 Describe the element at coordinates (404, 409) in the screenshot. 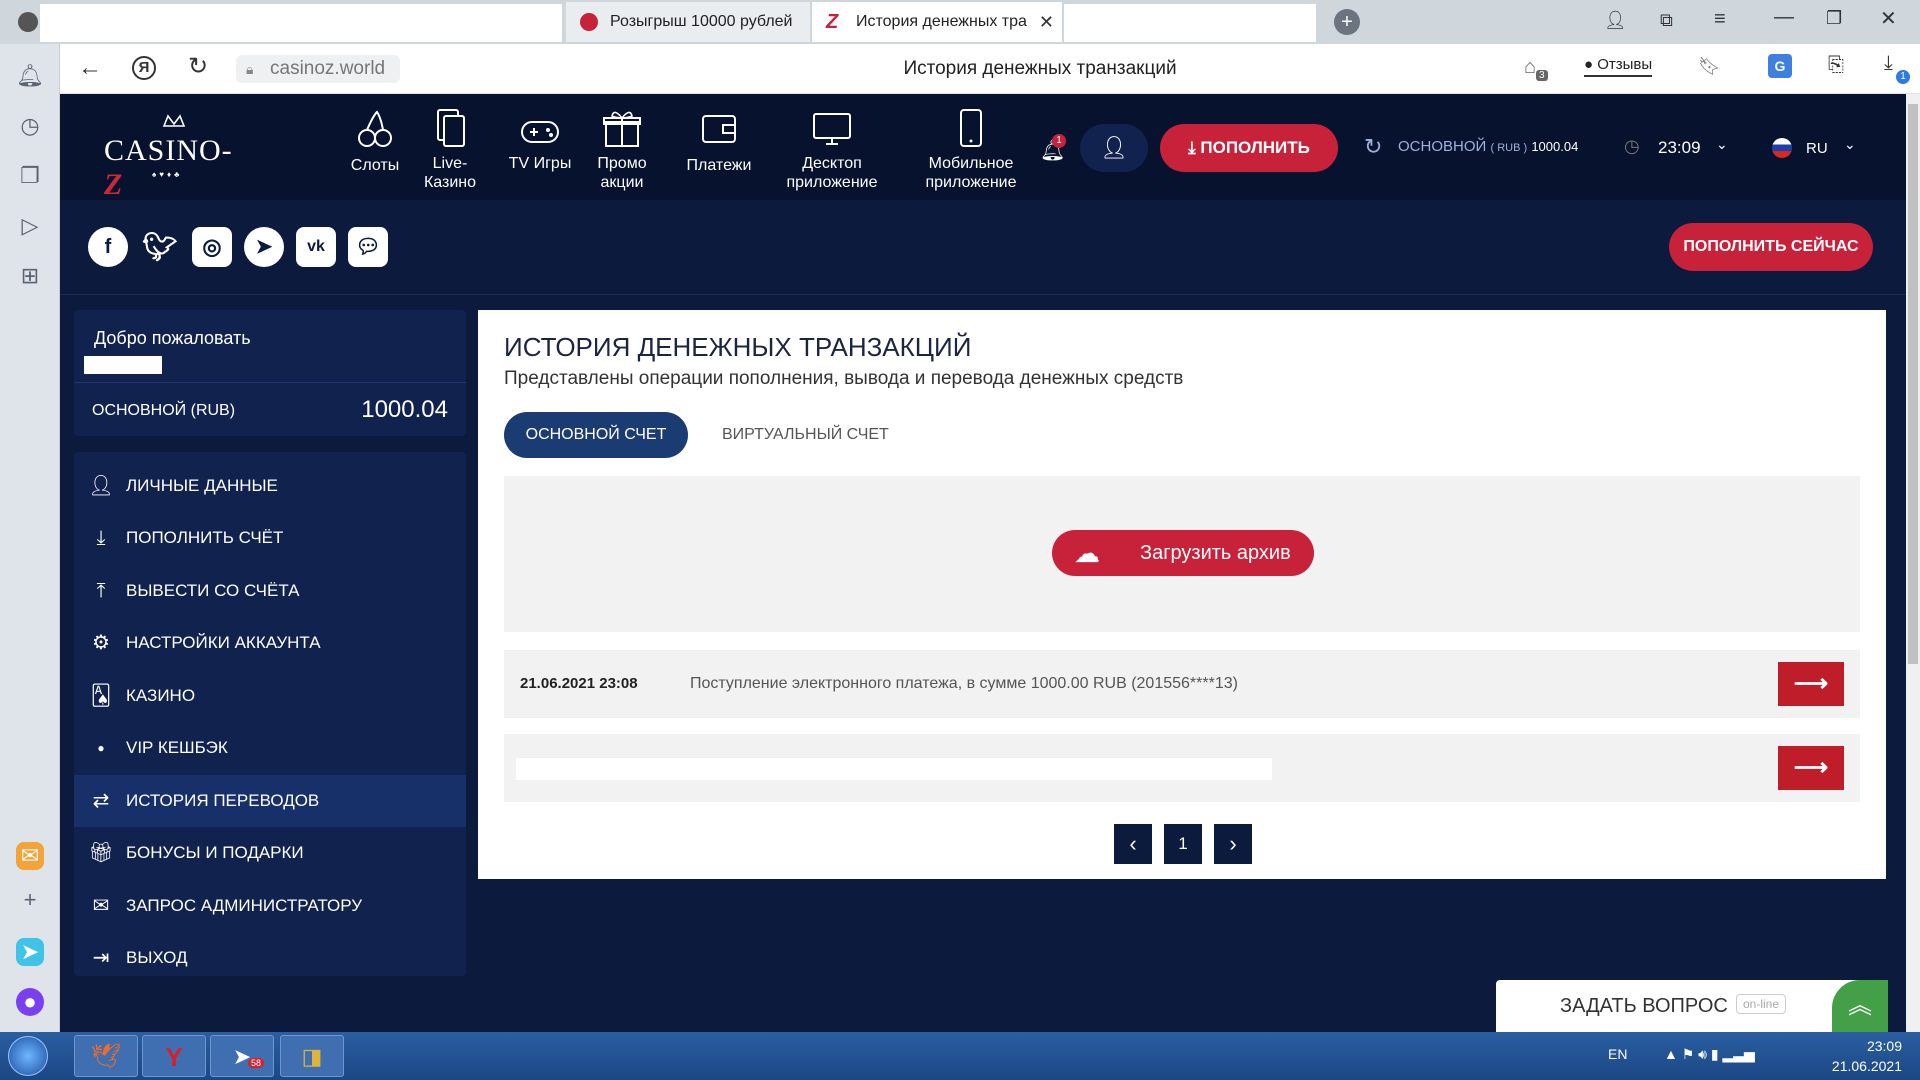

I see `account-value: 1000.04` at that location.